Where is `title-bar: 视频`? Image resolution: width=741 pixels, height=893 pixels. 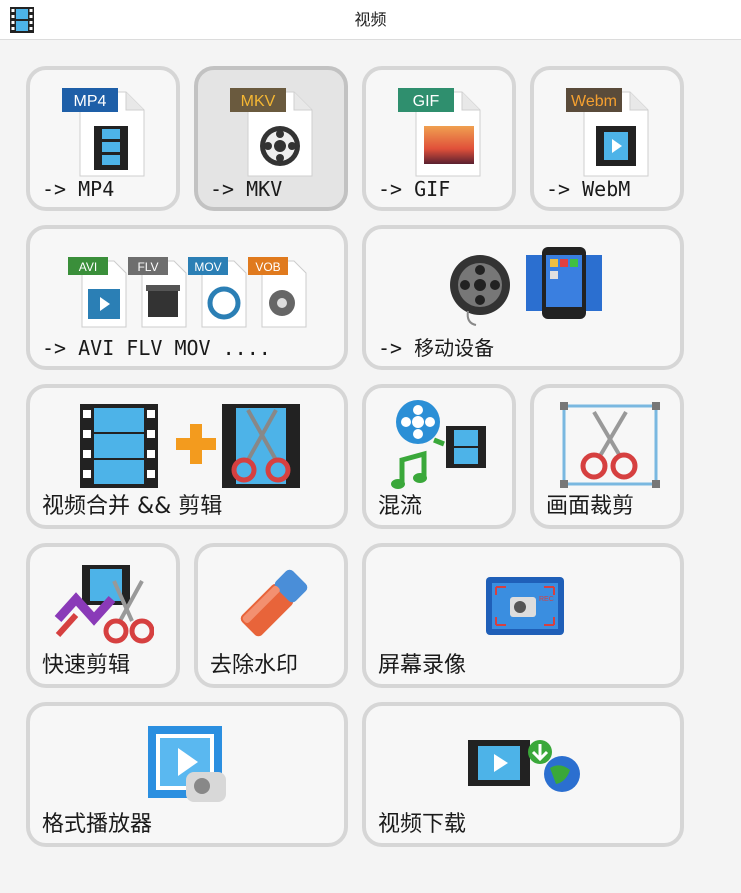
title-bar: 视频 is located at coordinates (370, 20).